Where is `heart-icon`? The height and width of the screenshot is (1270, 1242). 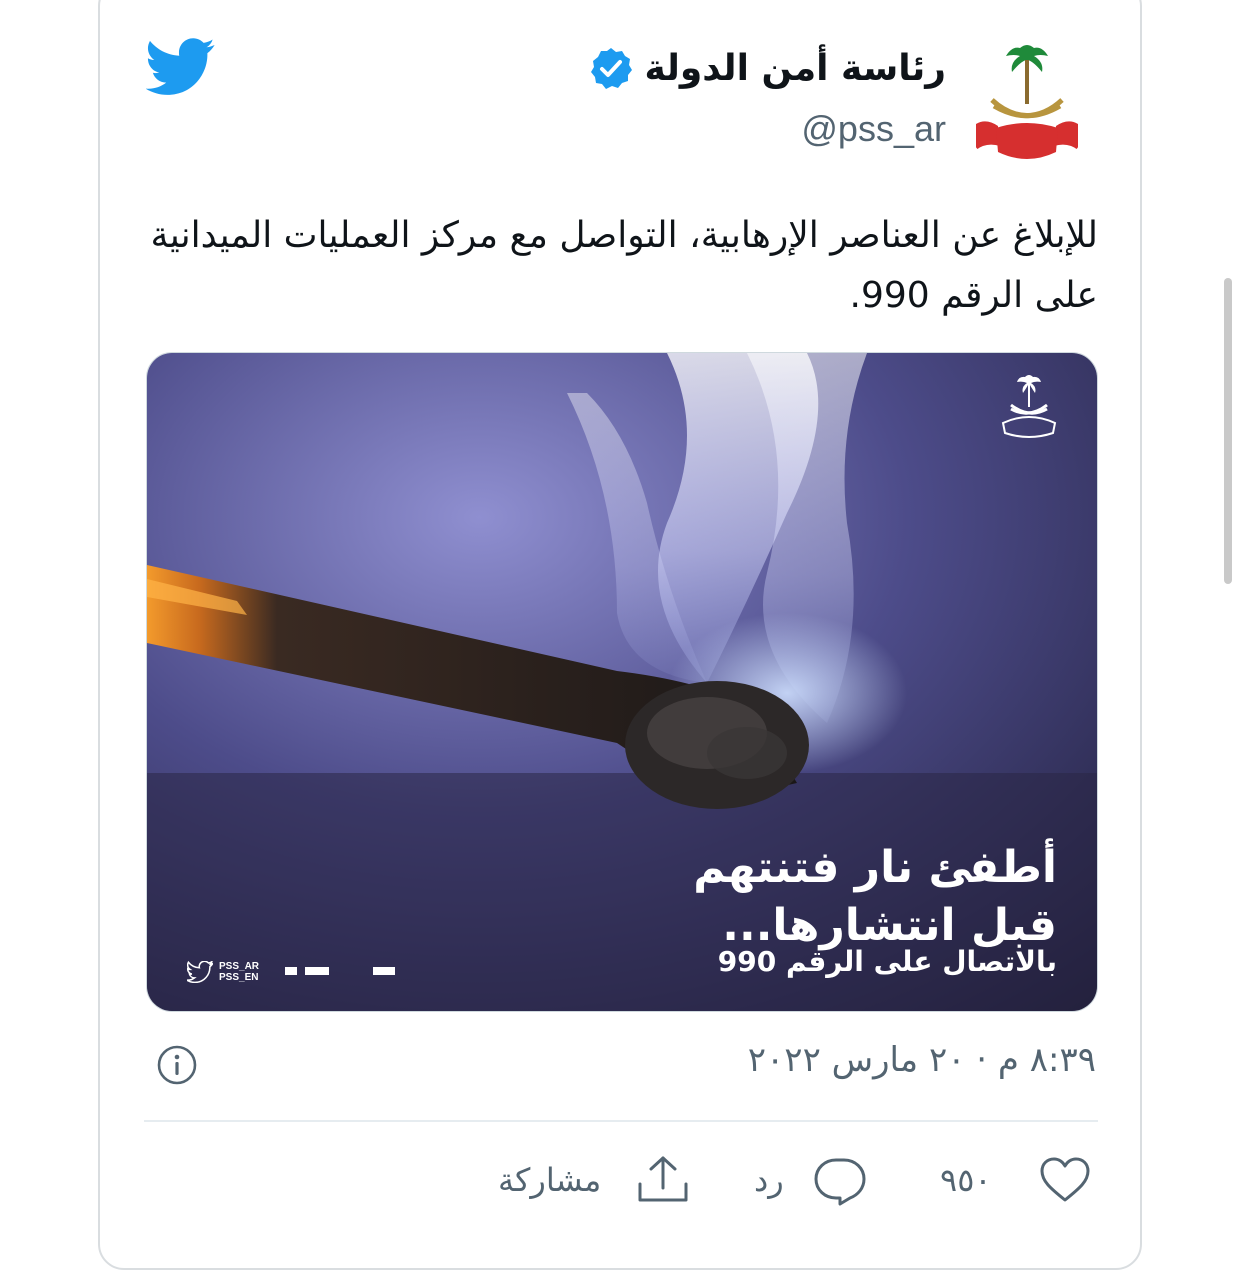
heart-icon is located at coordinates (1065, 1181).